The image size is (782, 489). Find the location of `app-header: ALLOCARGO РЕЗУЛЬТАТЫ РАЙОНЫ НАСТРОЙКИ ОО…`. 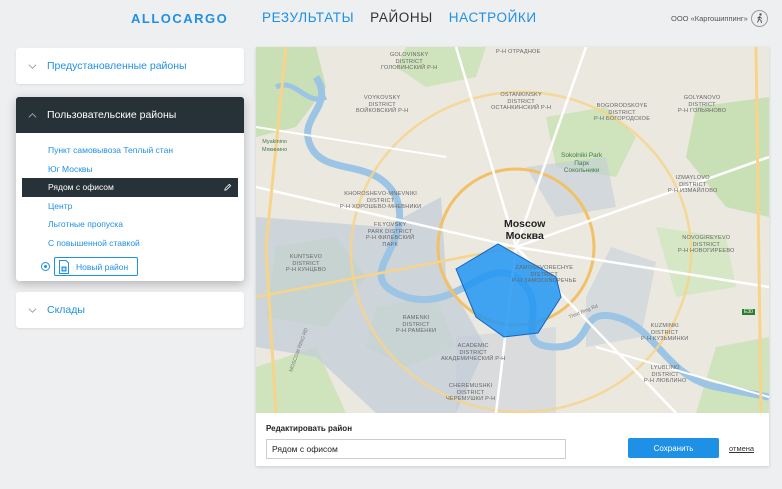

app-header: ALLOCARGO РЕЗУЛЬТАТЫ РАЙОНЫ НАСТРОЙКИ ОО… is located at coordinates (391, 19).